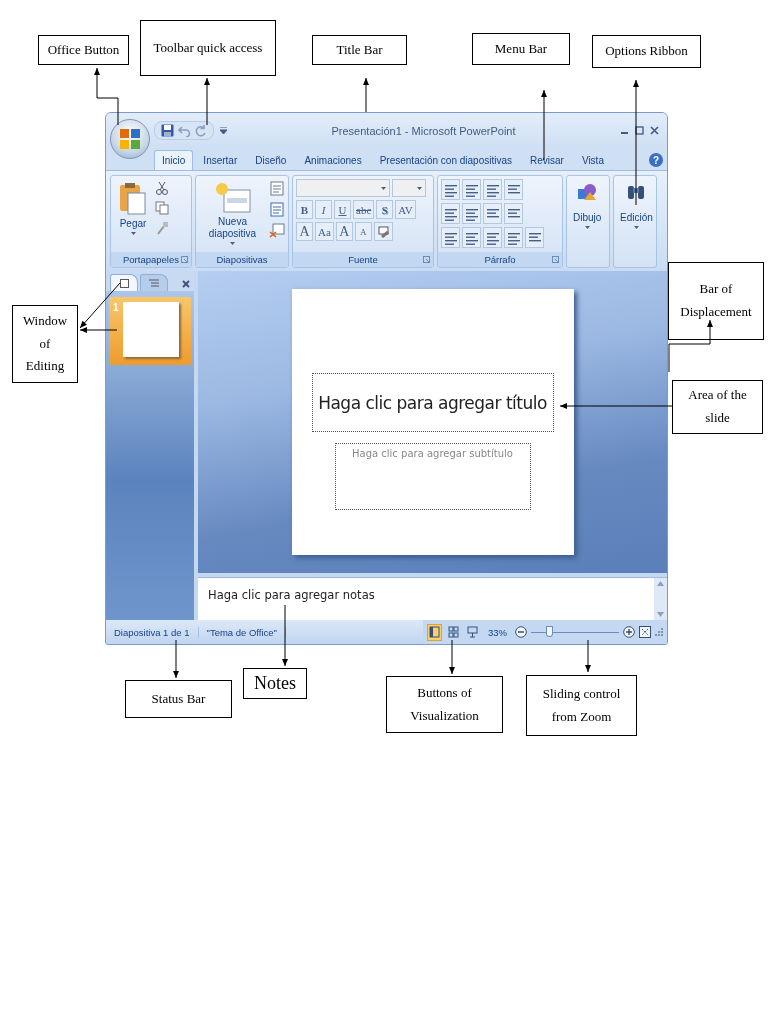 Image resolution: width=768 pixels, height=1024 pixels. What do you see at coordinates (152, 632) in the screenshot?
I see `status-text: Diapositiva 1 de 1` at bounding box center [152, 632].